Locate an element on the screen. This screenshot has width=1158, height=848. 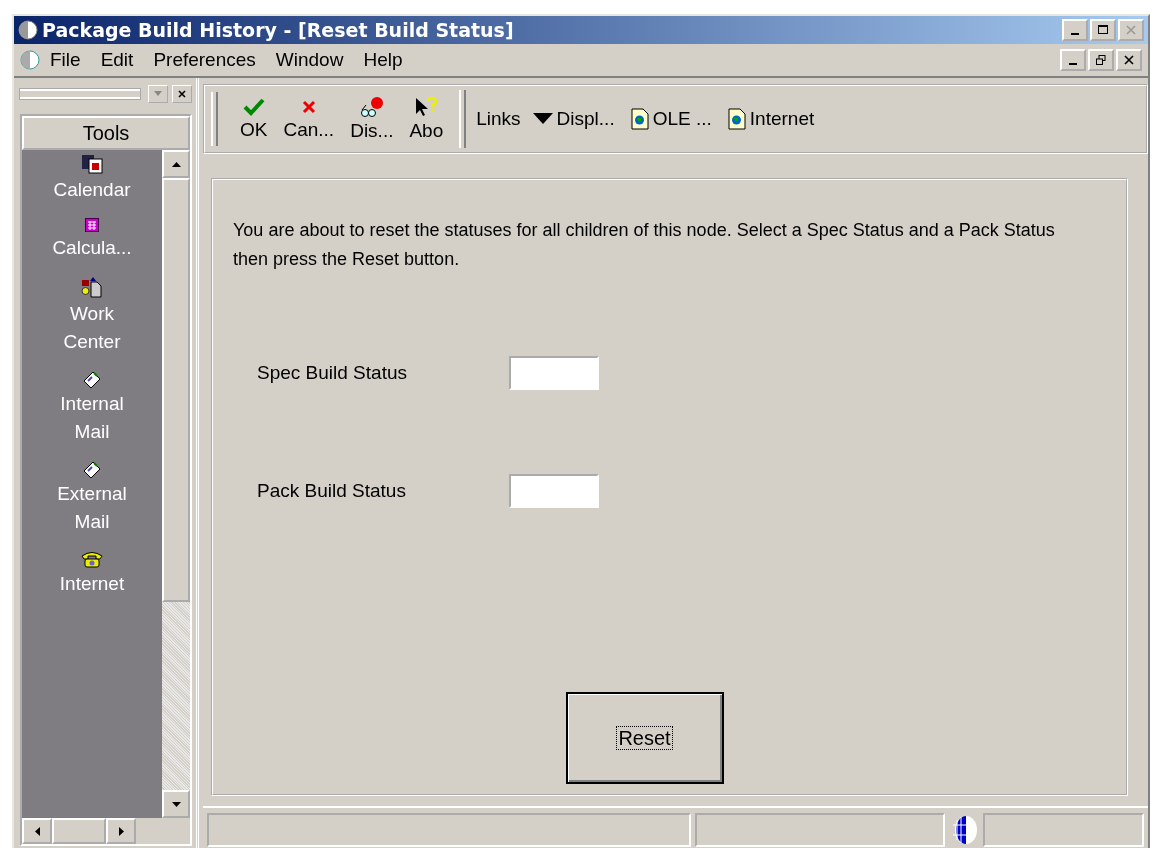
panel-grip is located at coordinates (80, 94).